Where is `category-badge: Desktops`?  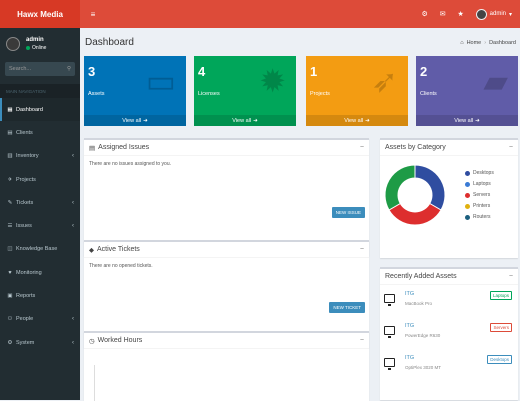 category-badge: Desktops is located at coordinates (499, 359).